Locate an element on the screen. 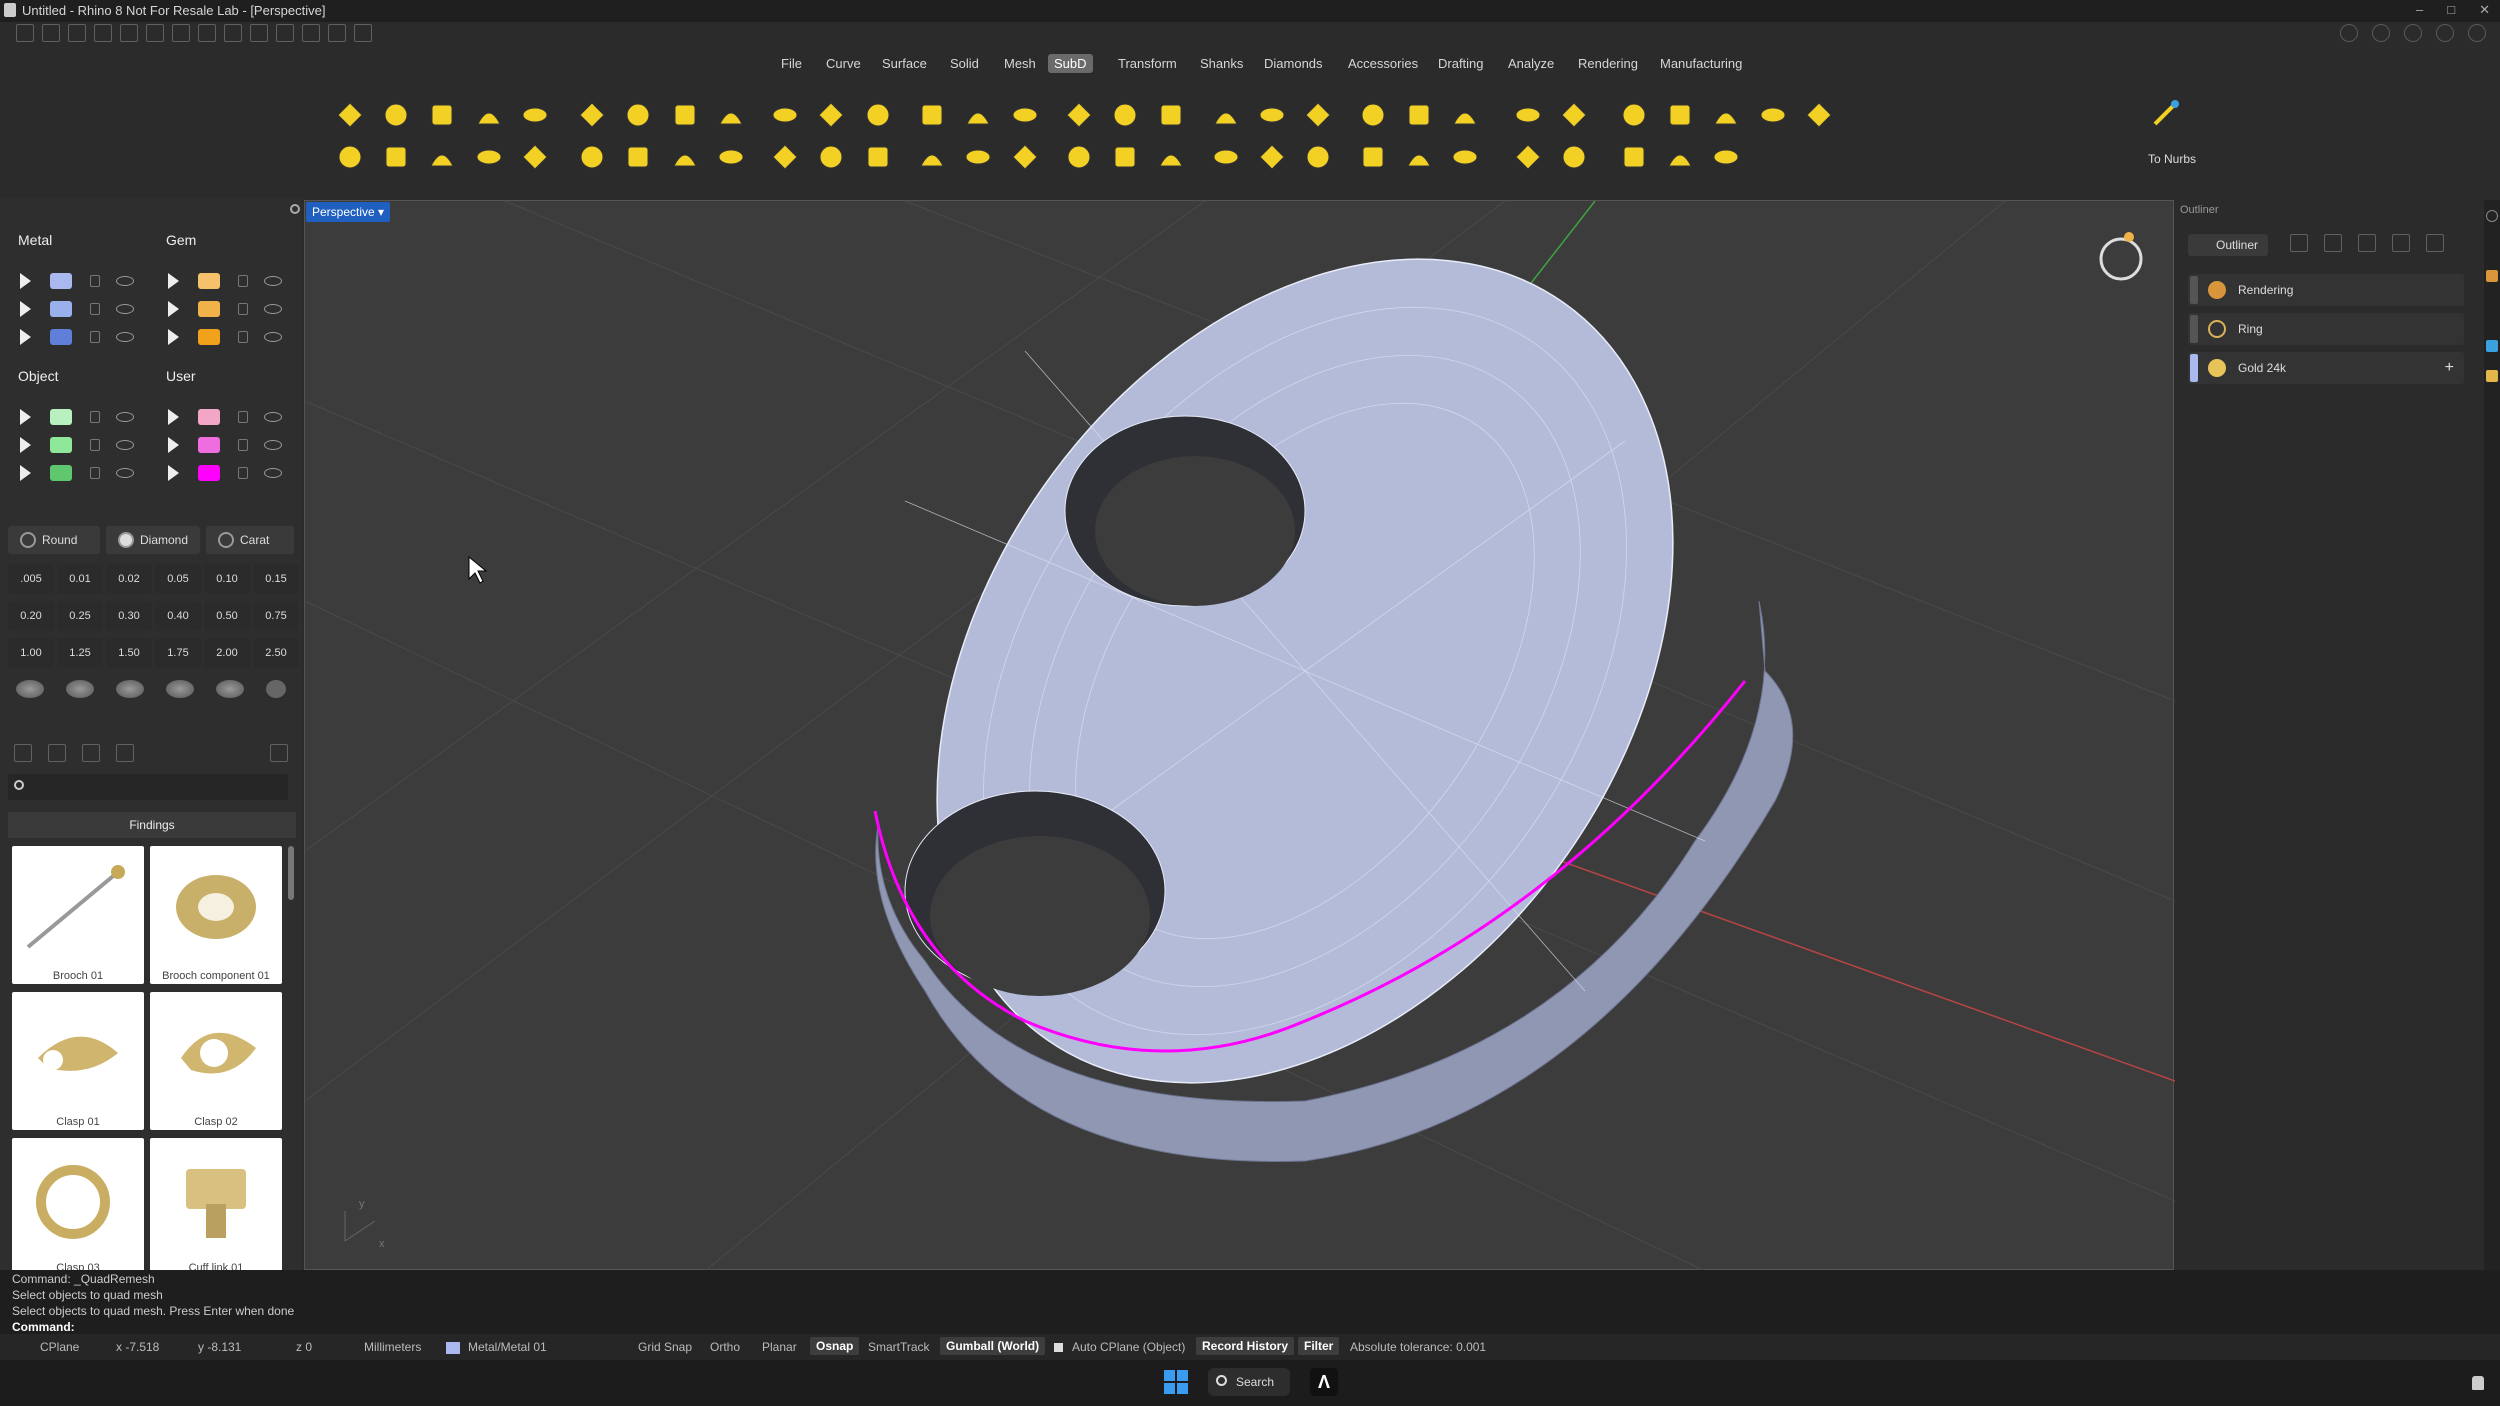  gem-type-selector: Diamond is located at coordinates (153, 540).